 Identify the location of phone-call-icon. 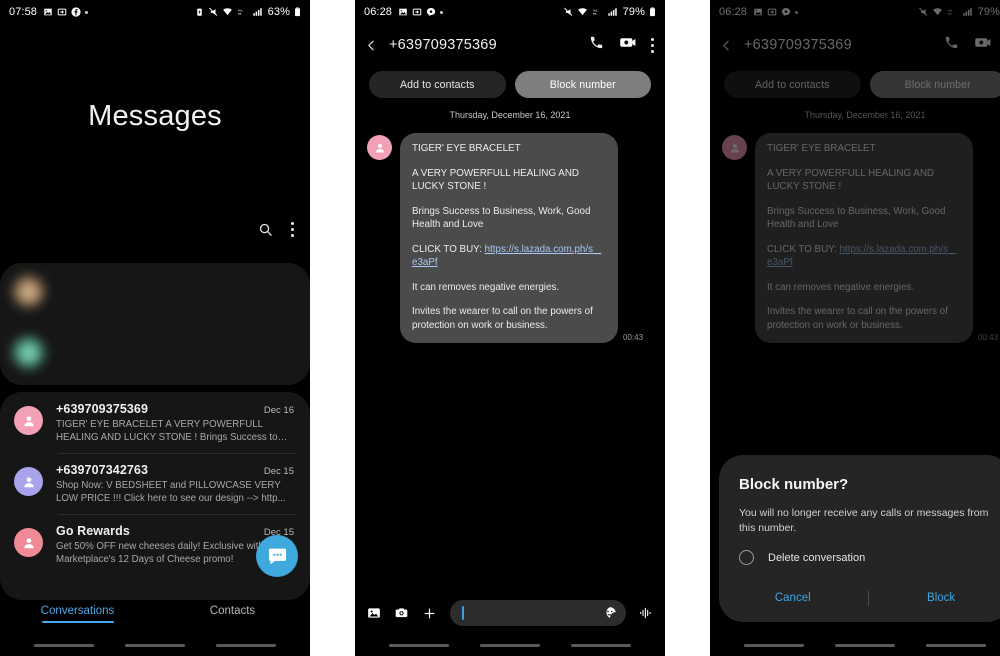
(596, 45).